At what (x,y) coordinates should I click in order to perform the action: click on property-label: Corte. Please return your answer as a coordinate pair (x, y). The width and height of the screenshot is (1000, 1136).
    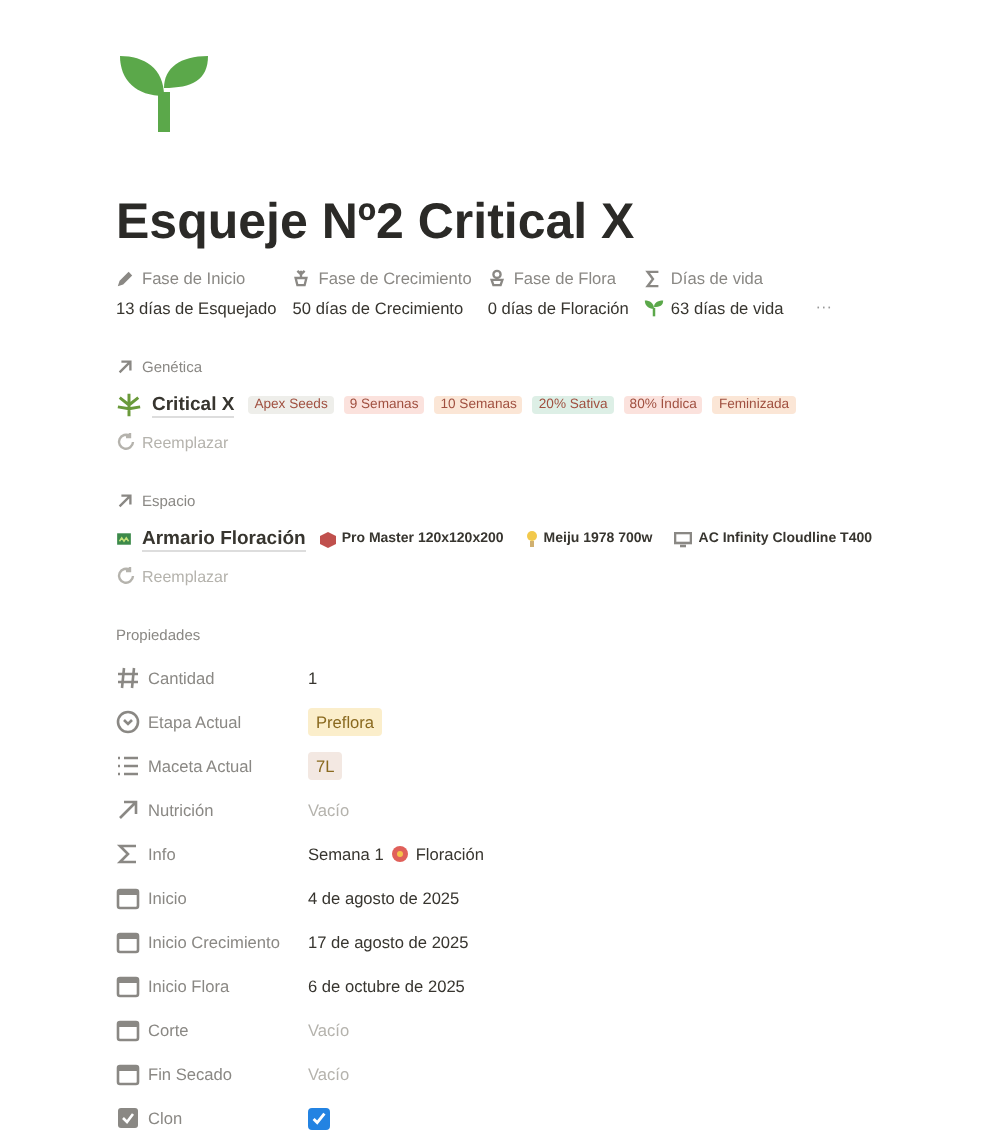
    Looking at the image, I should click on (168, 1030).